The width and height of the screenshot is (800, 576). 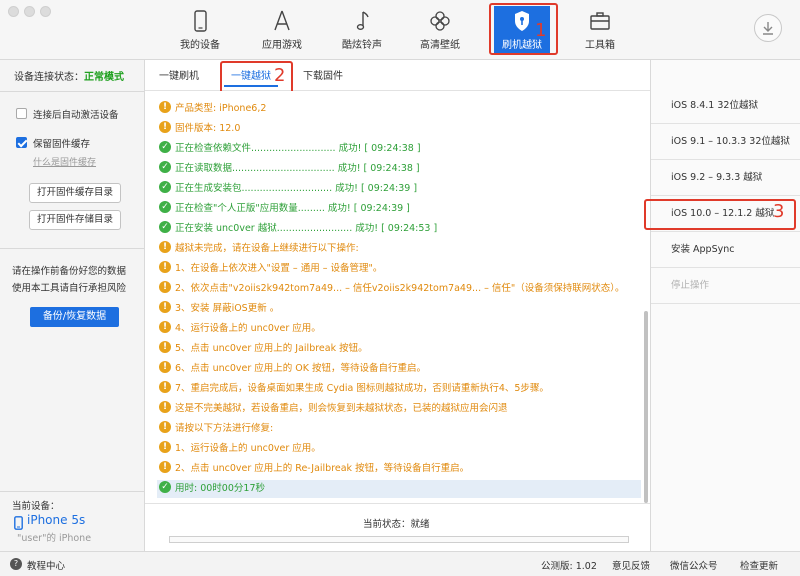 I want to click on footer-bar: ? 教程中心 公测版: 1.02 意见反馈 微信公众号 检查更新, so click(x=400, y=563).